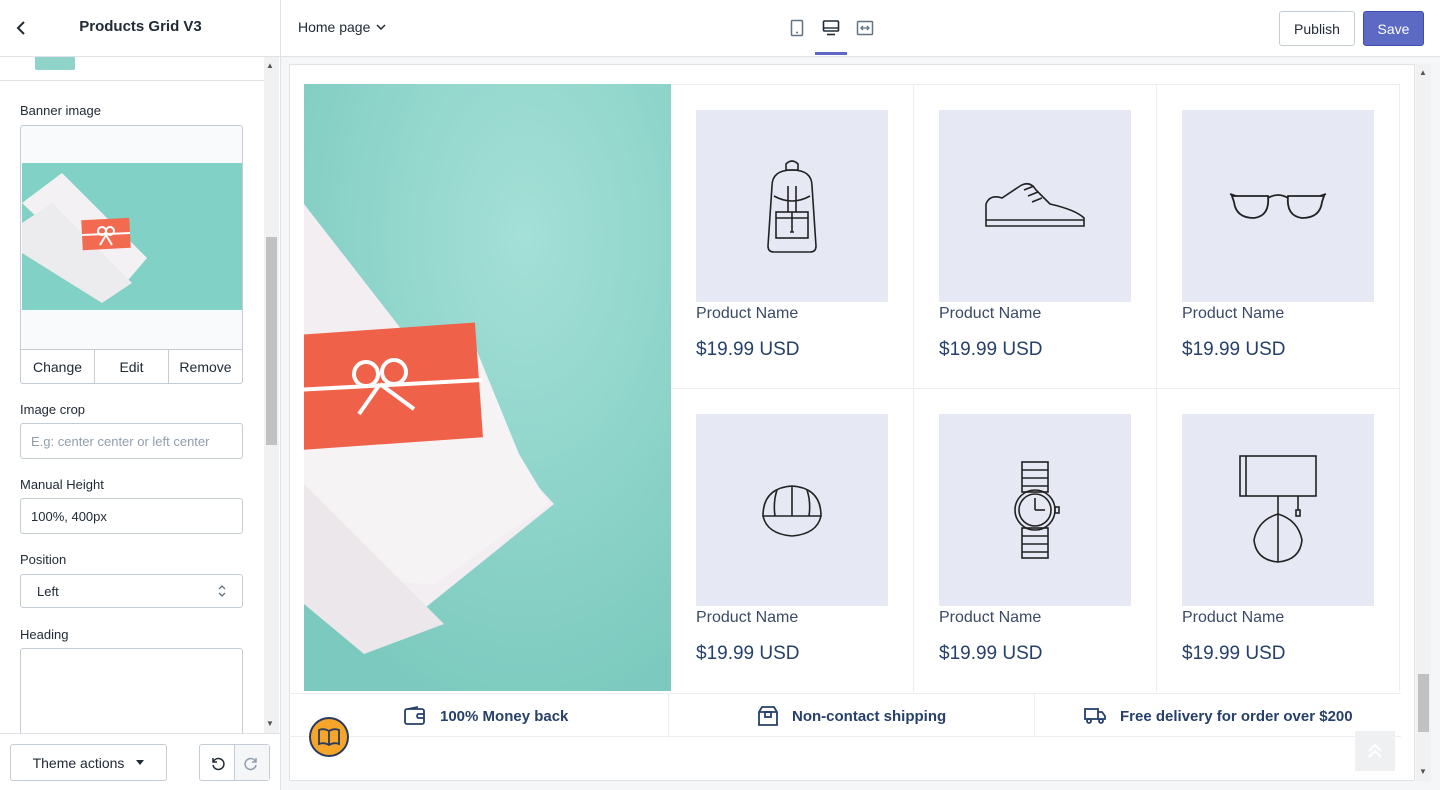 This screenshot has width=1440, height=790. What do you see at coordinates (55, 63) in the screenshot?
I see `previous-image-thumbnail` at bounding box center [55, 63].